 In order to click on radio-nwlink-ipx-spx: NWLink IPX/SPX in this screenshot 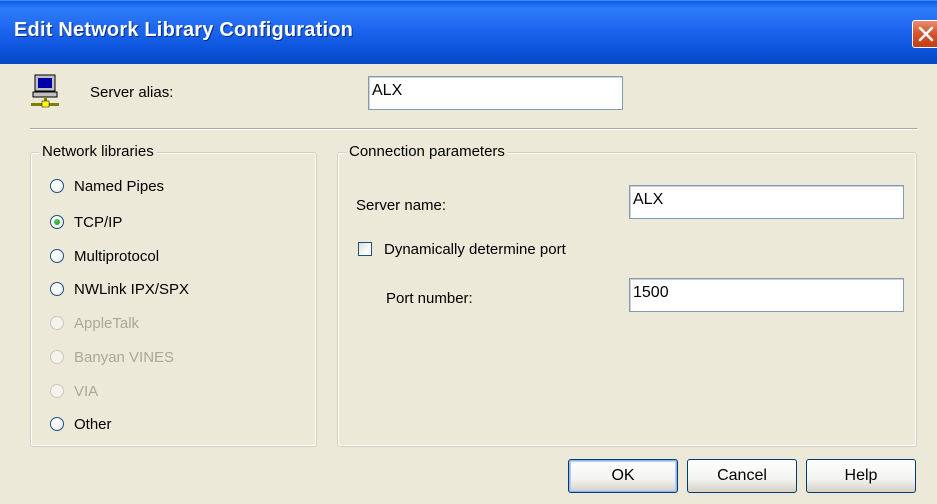, I will do `click(119, 289)`.